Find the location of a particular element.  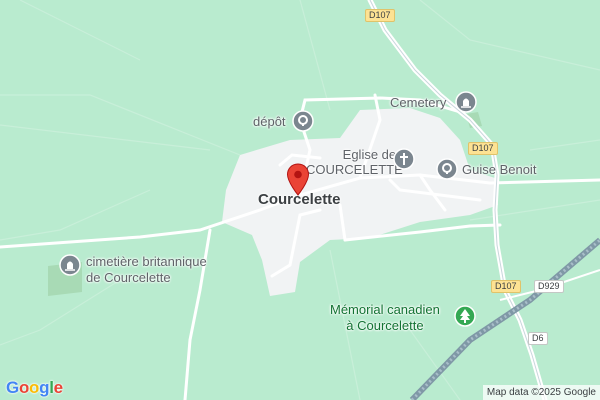

poi-memorial-label: Mémorial canadien à Courcelette is located at coordinates (385, 318).